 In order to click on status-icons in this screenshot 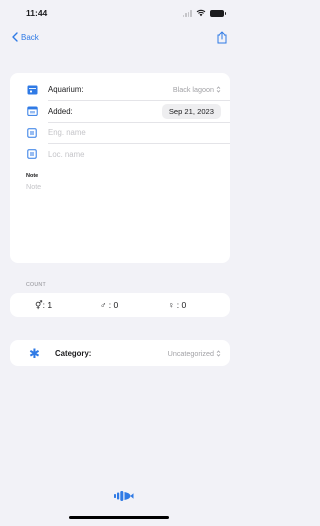, I will do `click(204, 13)`.